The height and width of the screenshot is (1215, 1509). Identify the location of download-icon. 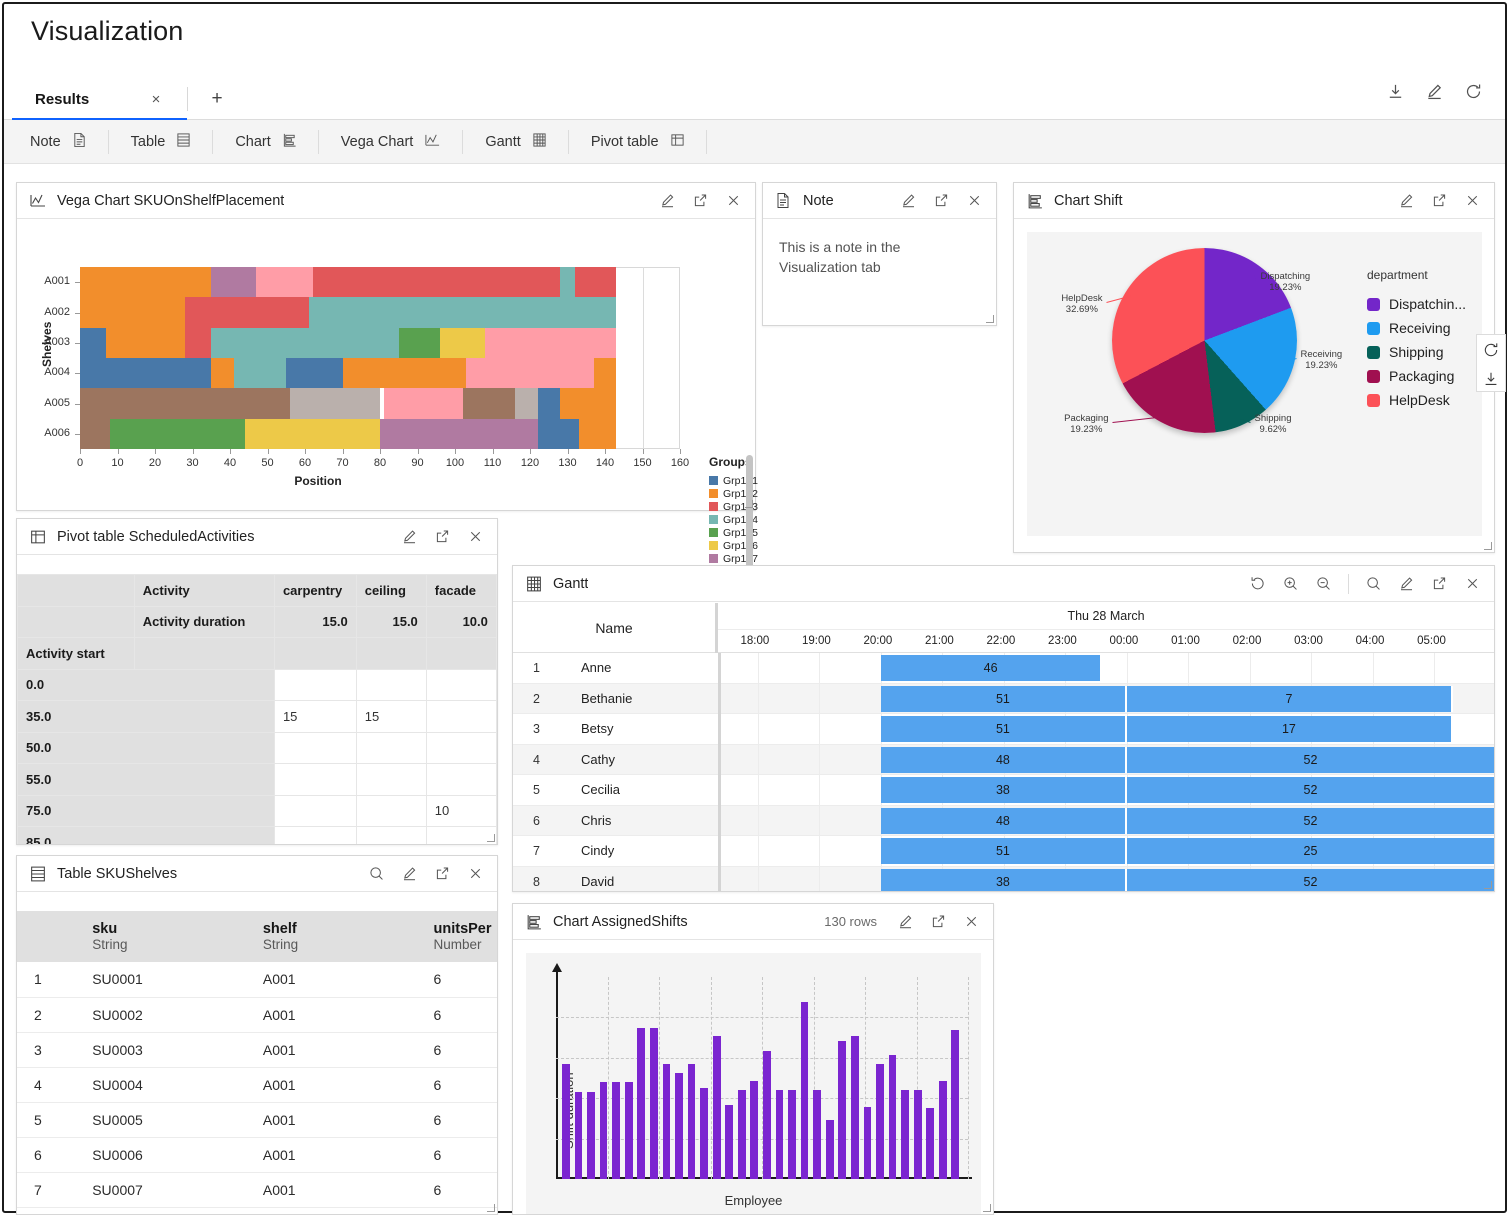
(1395, 91).